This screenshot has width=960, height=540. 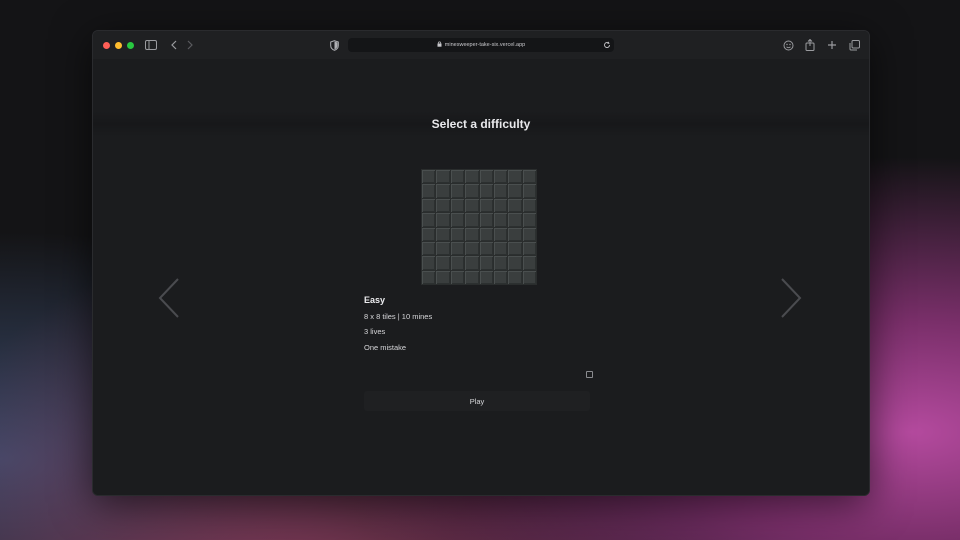 I want to click on play-button: Play, so click(x=477, y=401).